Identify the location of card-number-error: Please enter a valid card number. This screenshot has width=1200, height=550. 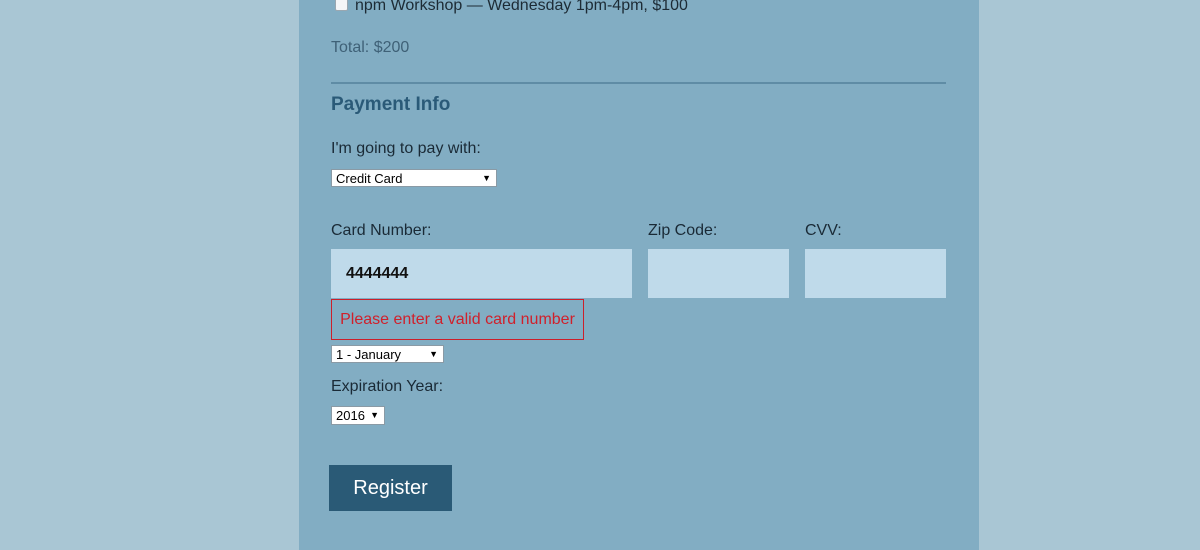
(457, 319).